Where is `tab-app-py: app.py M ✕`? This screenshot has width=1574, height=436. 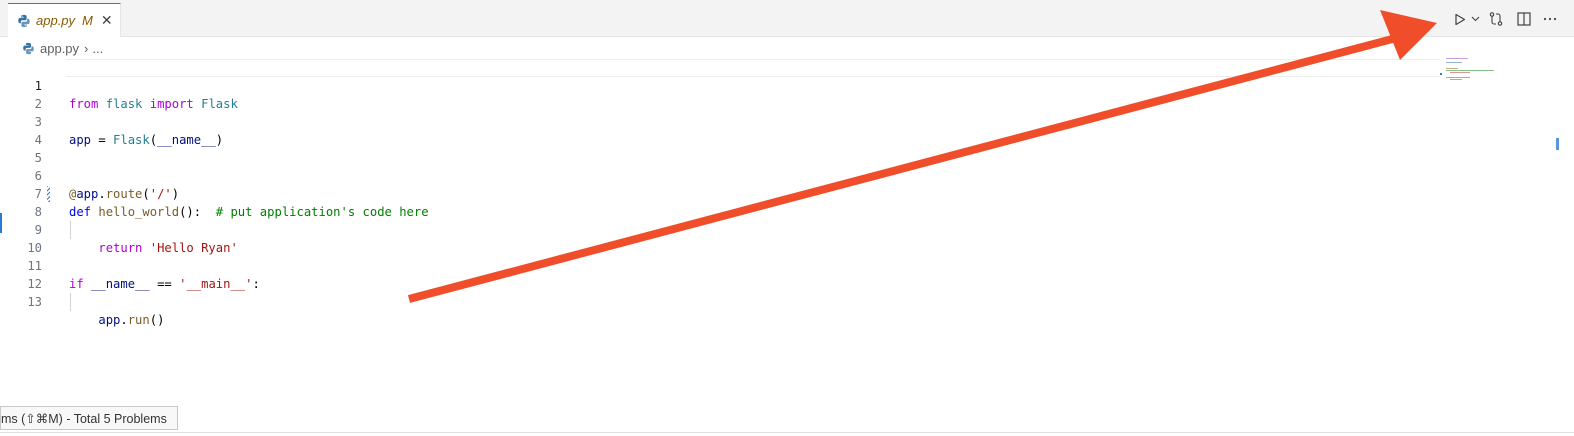
tab-app-py: app.py M ✕ is located at coordinates (64, 20).